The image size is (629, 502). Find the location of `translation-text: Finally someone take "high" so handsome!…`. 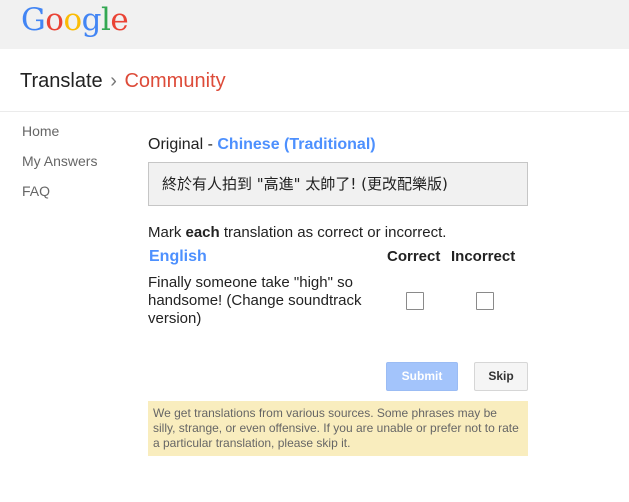

translation-text: Finally someone take "high" so handsome!… is located at coordinates (255, 300).